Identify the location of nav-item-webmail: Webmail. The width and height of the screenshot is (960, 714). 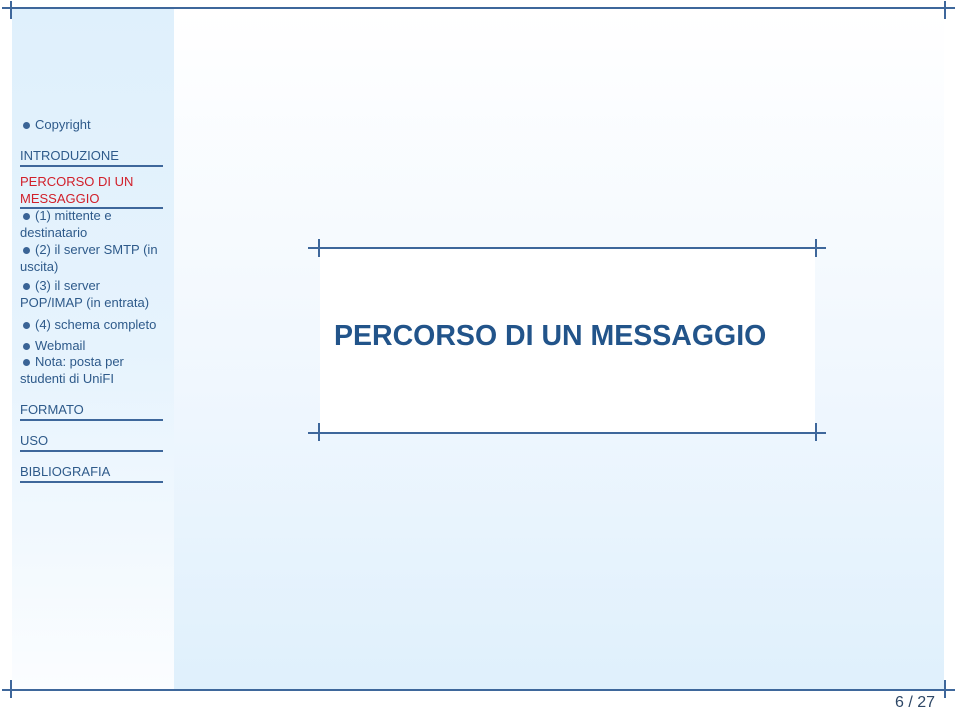
(91, 346).